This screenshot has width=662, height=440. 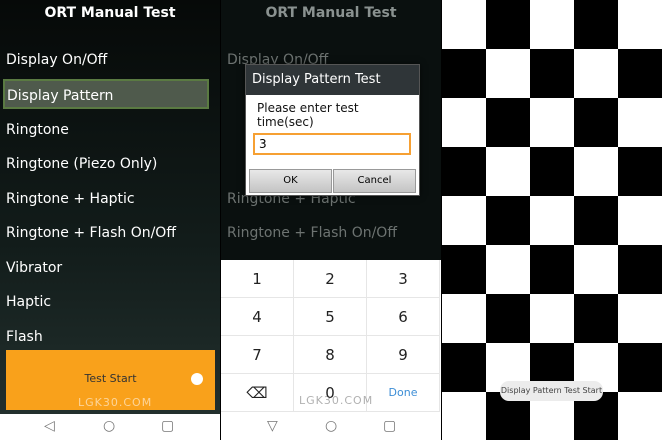 What do you see at coordinates (290, 181) in the screenshot?
I see `ok-button: OK` at bounding box center [290, 181].